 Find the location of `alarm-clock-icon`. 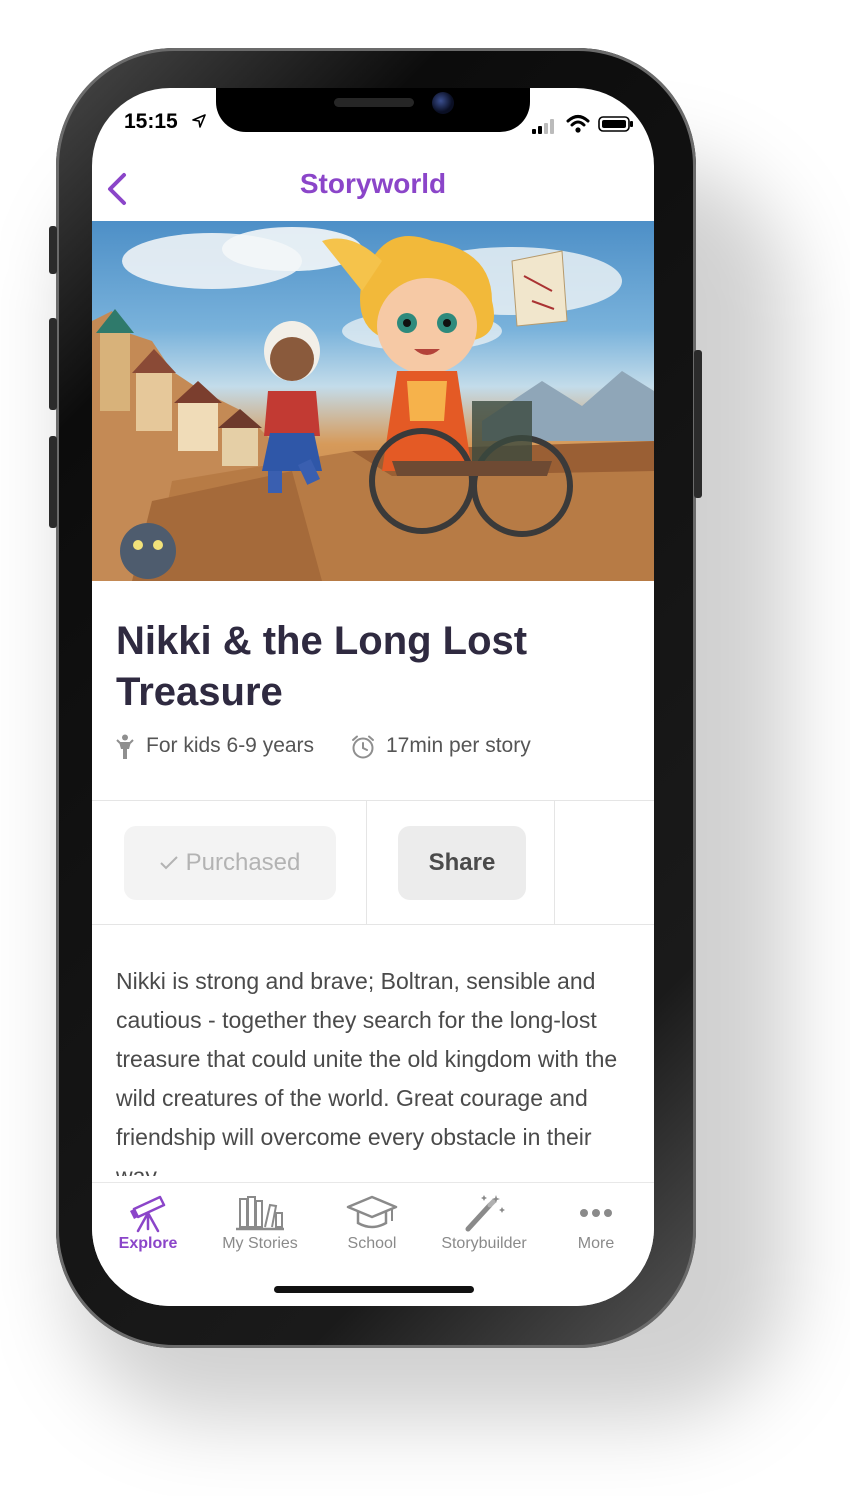

alarm-clock-icon is located at coordinates (363, 747).